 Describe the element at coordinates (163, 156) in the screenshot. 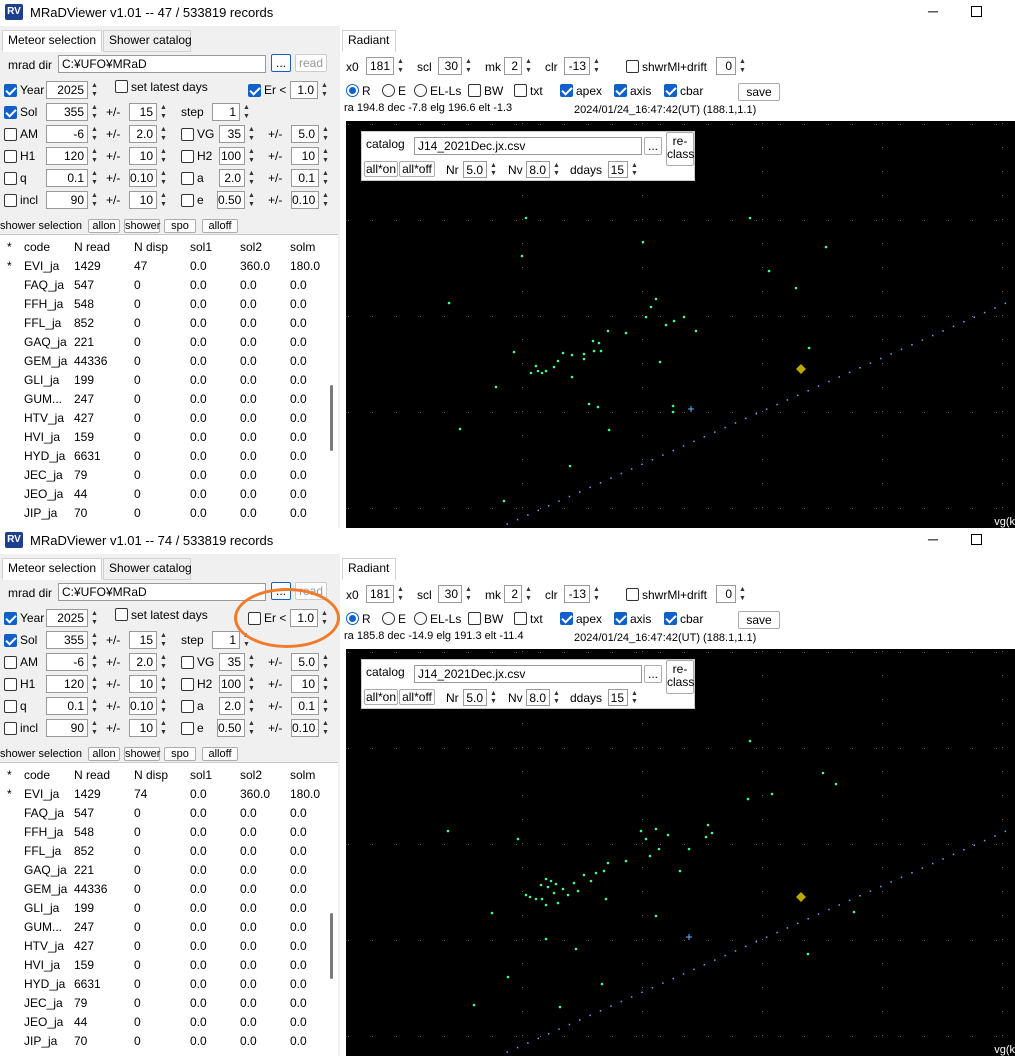

I see `h1-pm-spinner: ▲ ▼` at that location.